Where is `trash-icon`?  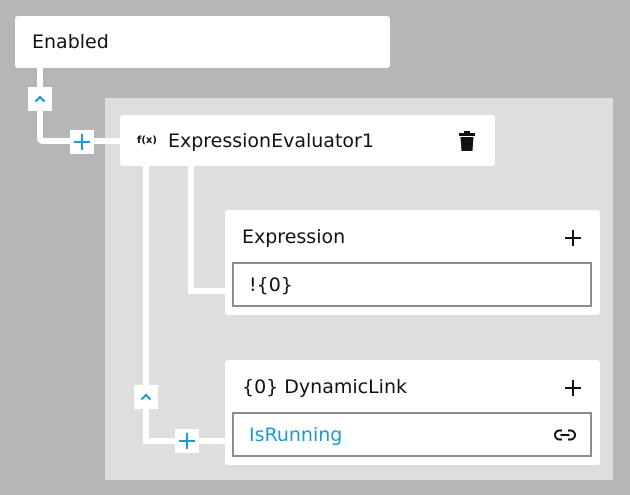 trash-icon is located at coordinates (467, 141).